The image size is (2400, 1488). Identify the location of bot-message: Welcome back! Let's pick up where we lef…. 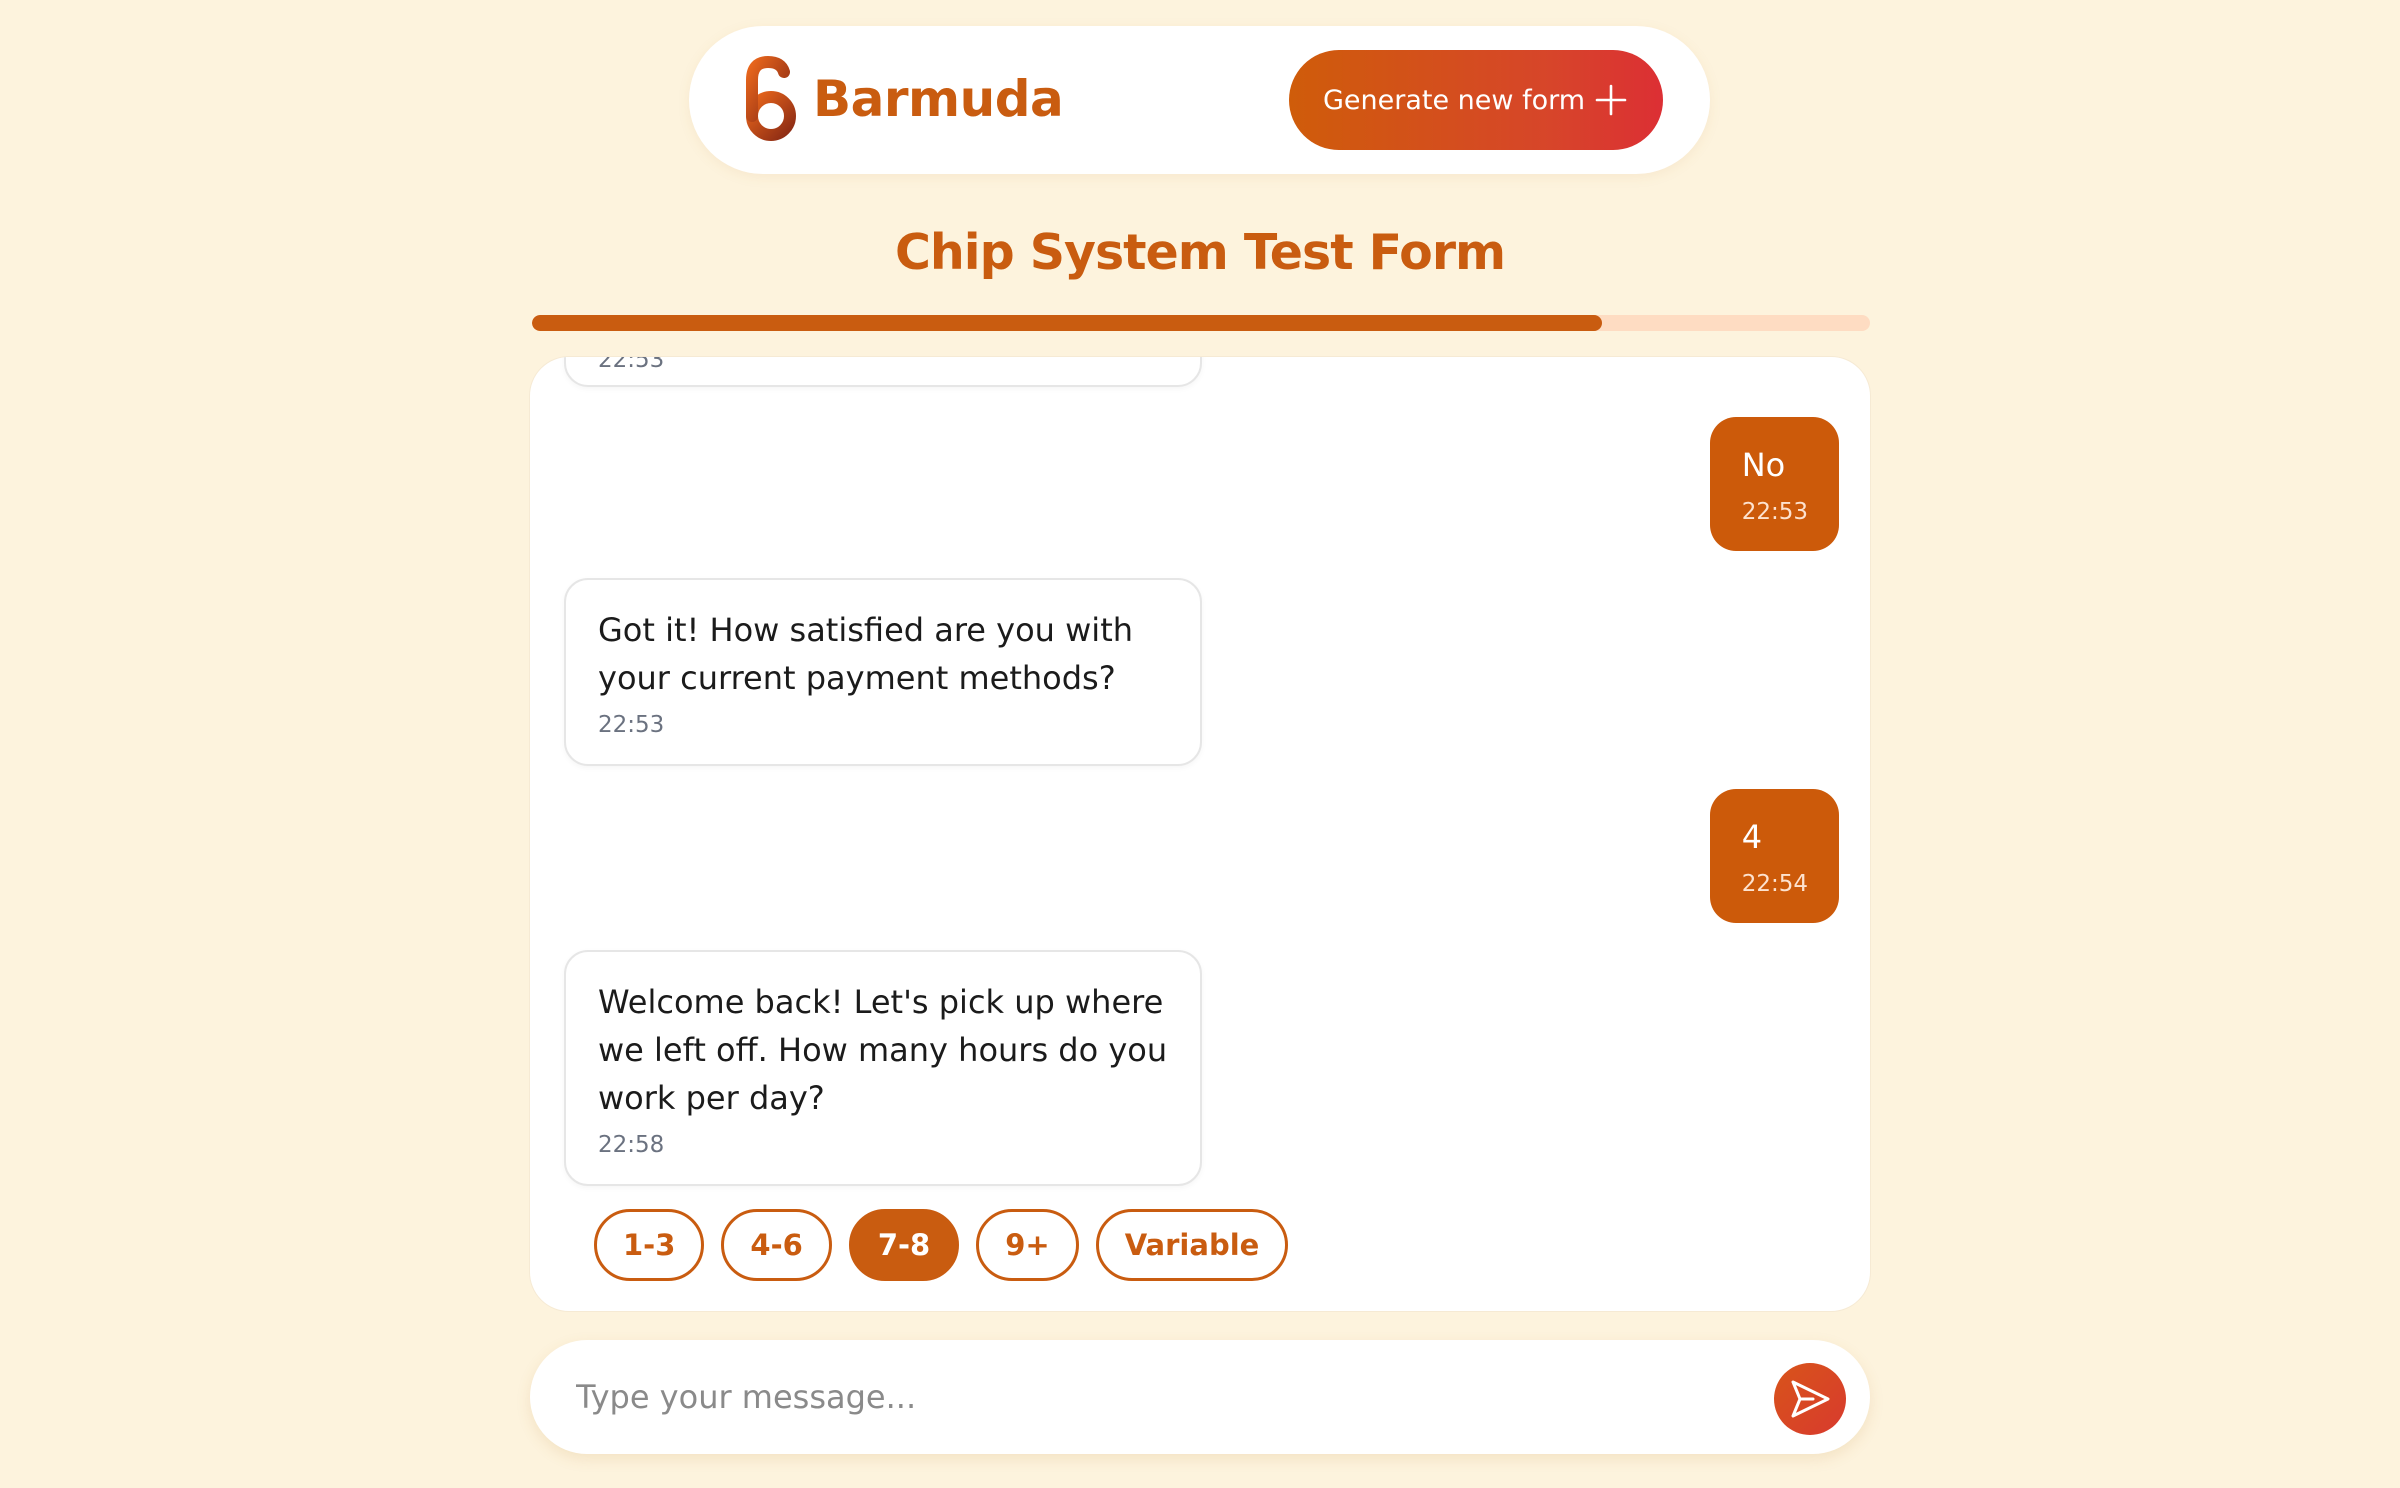
(883, 1068).